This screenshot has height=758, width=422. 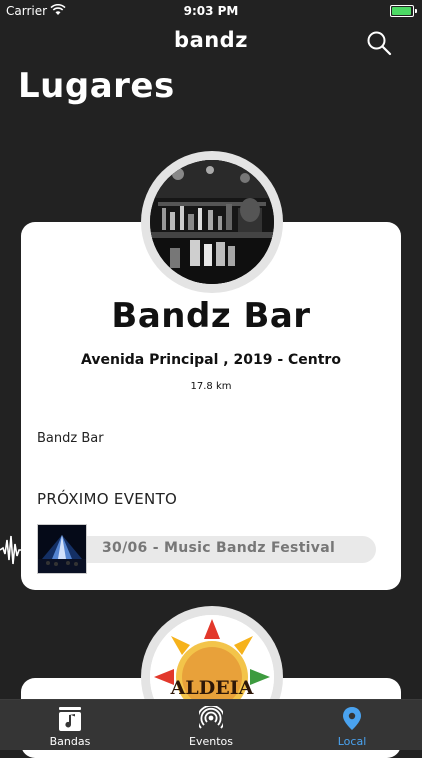 I want to click on music-note-icon, so click(x=70, y=719).